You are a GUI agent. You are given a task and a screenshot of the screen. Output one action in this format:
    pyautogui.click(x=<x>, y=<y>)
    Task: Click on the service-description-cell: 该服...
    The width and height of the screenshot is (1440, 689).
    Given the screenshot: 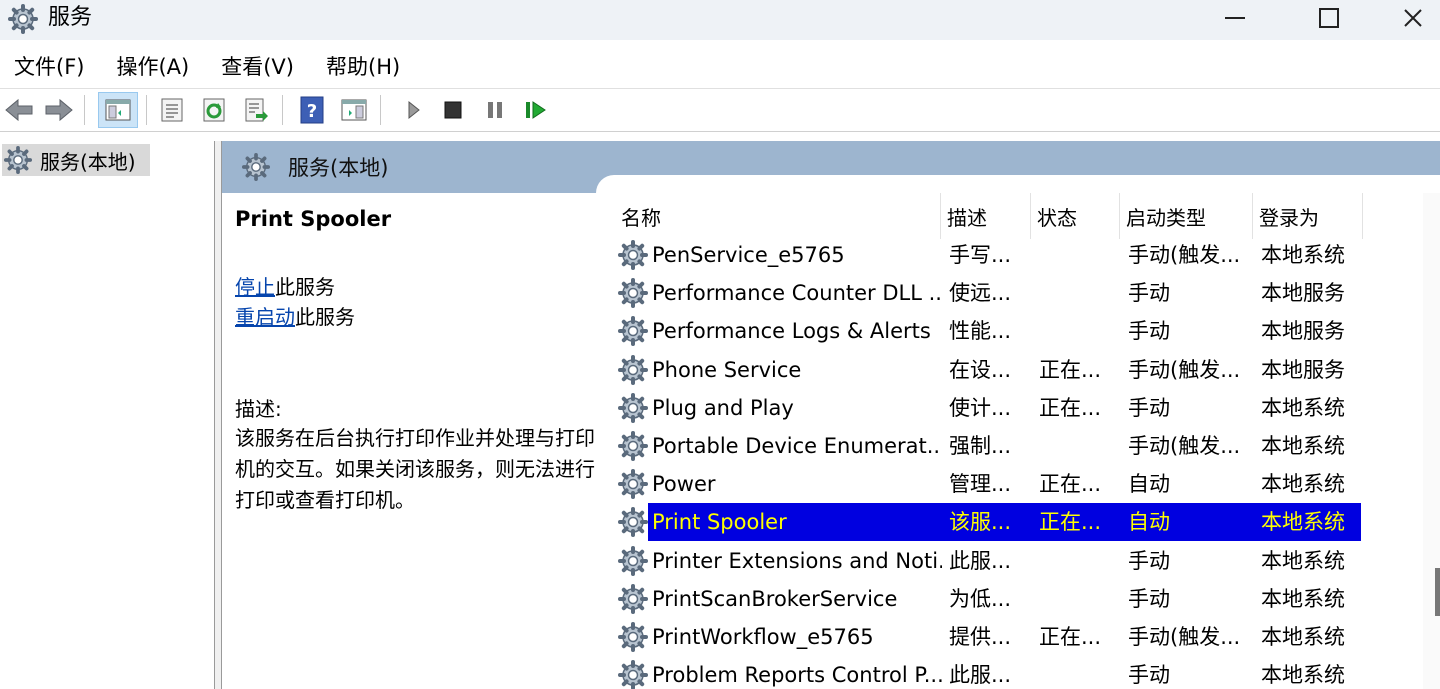 What is the action you would take?
    pyautogui.click(x=980, y=522)
    